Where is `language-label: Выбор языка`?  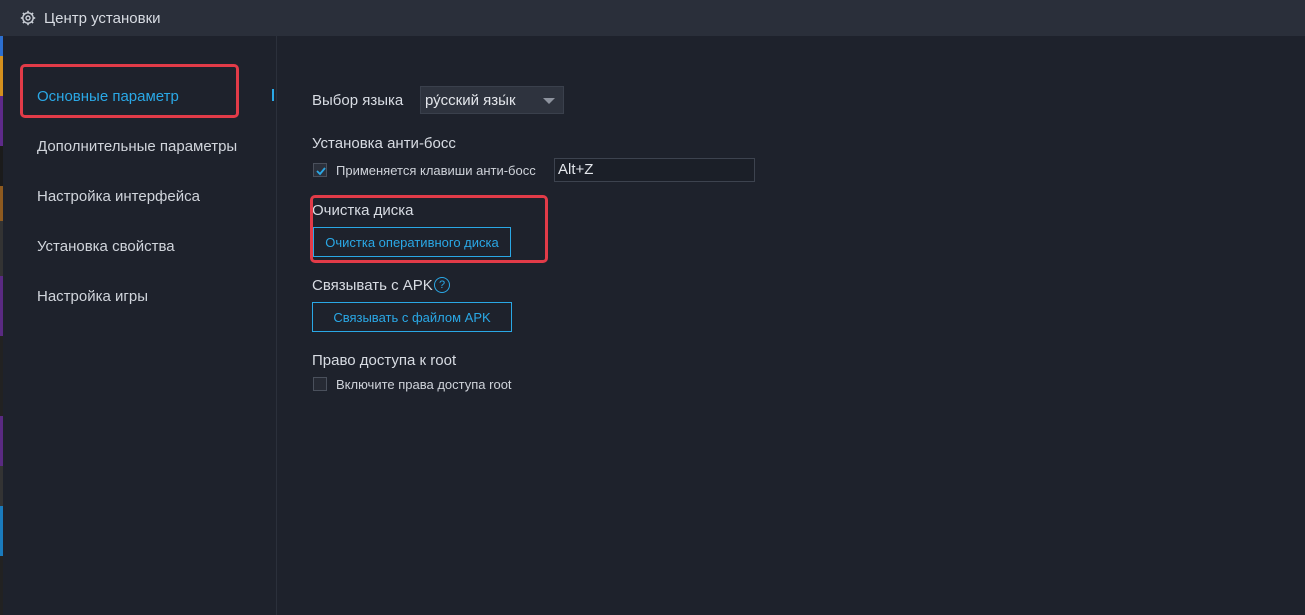 language-label: Выбор языка is located at coordinates (358, 100).